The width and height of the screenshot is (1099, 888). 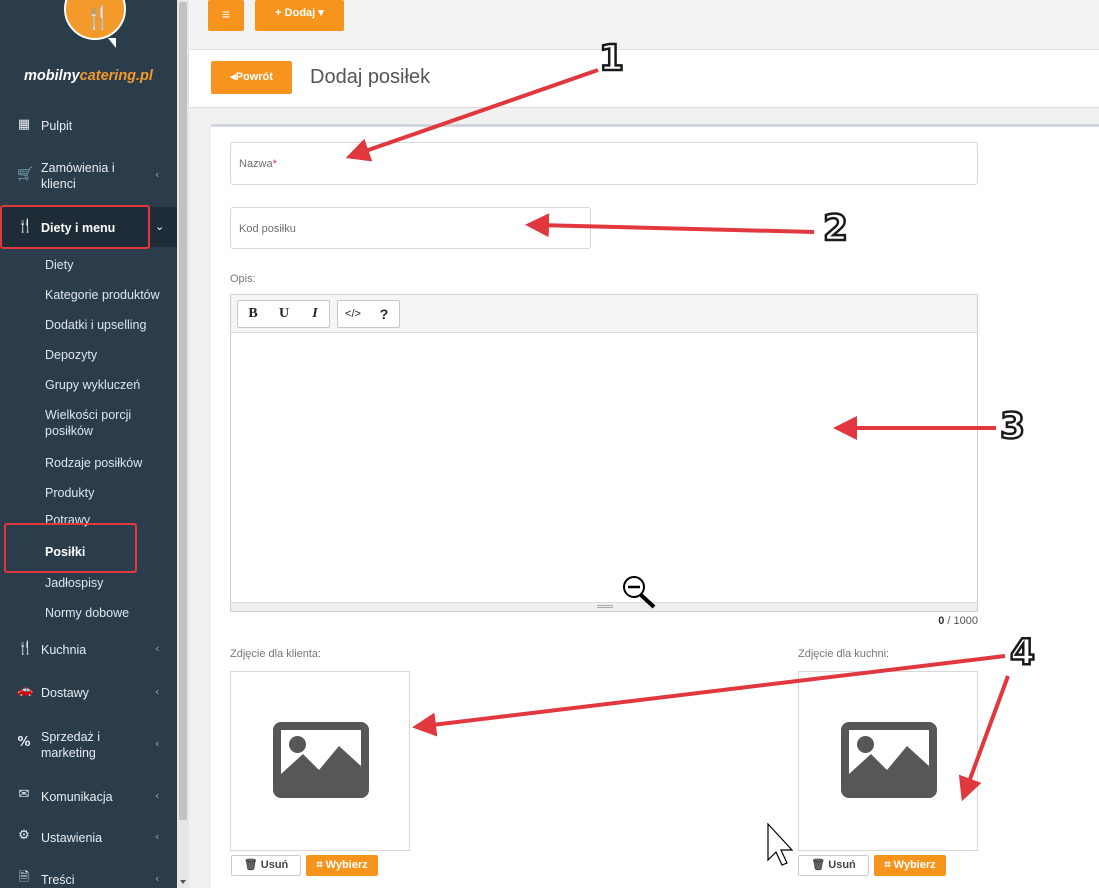 I want to click on kitchen-photo-placeholder, so click(x=888, y=761).